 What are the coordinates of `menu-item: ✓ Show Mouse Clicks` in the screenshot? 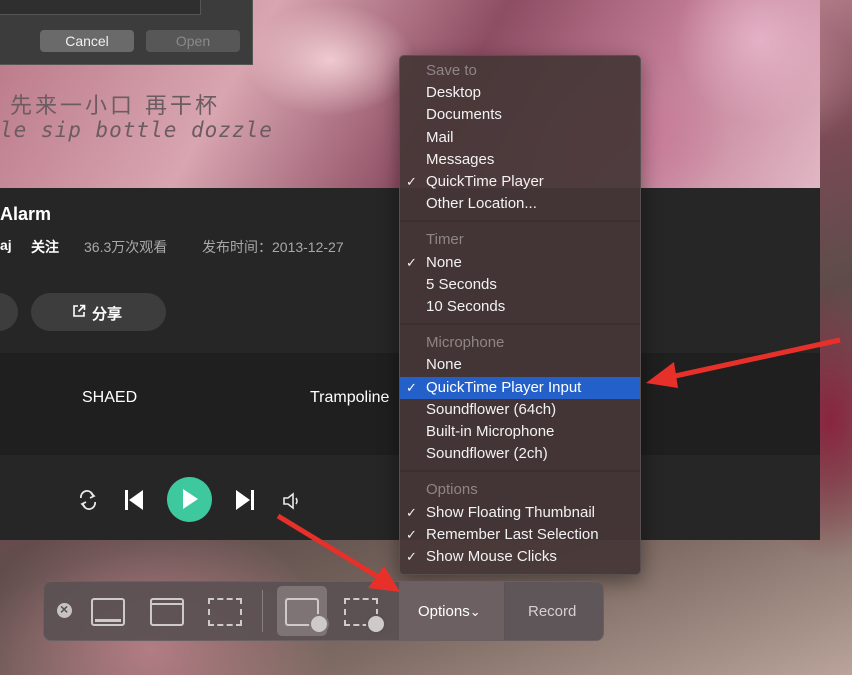 It's located at (520, 557).